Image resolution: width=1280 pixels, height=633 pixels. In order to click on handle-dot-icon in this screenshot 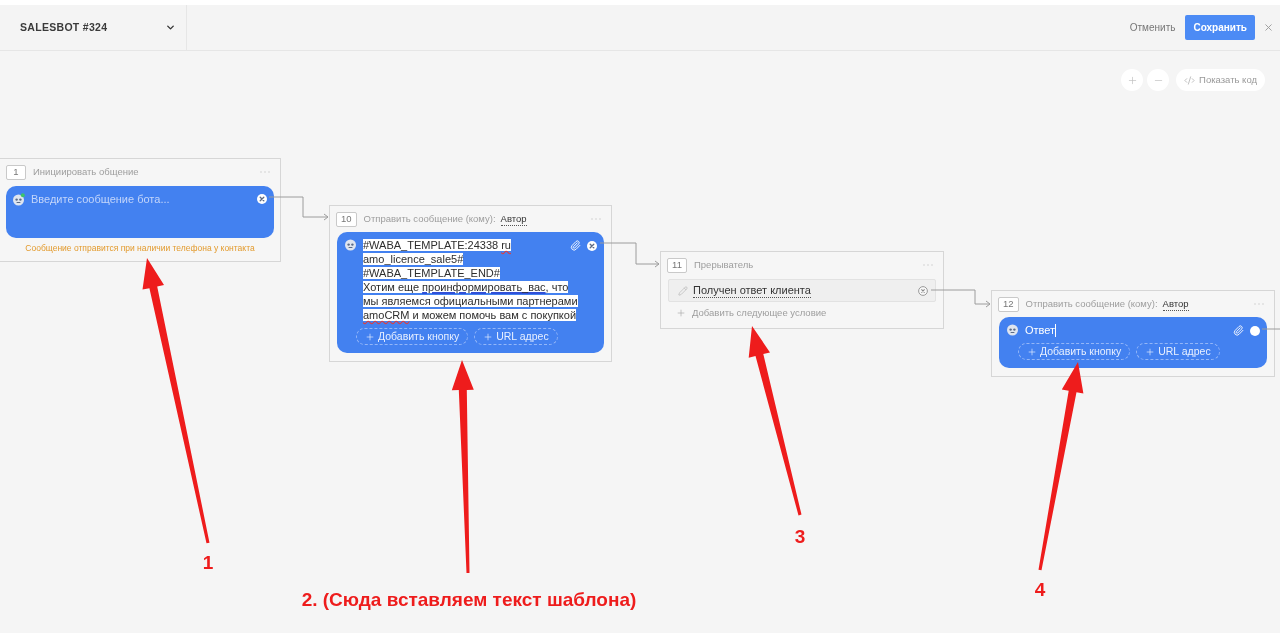, I will do `click(1255, 330)`.